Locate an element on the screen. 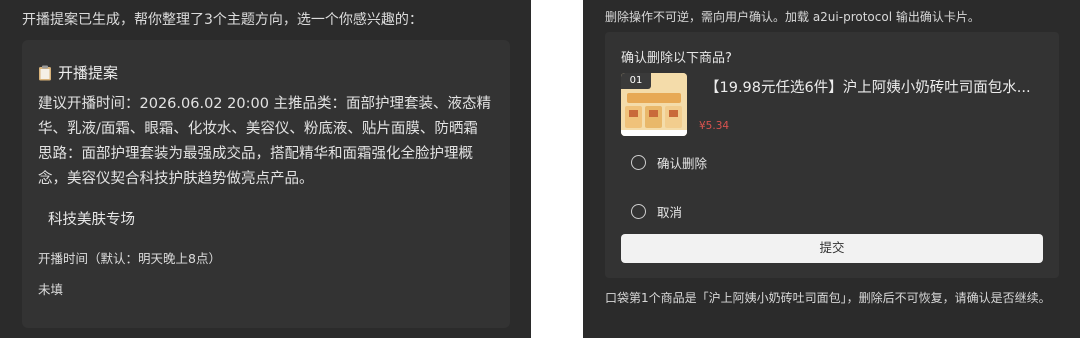 The height and width of the screenshot is (338, 1080). option-label: 确认删除 is located at coordinates (682, 163).